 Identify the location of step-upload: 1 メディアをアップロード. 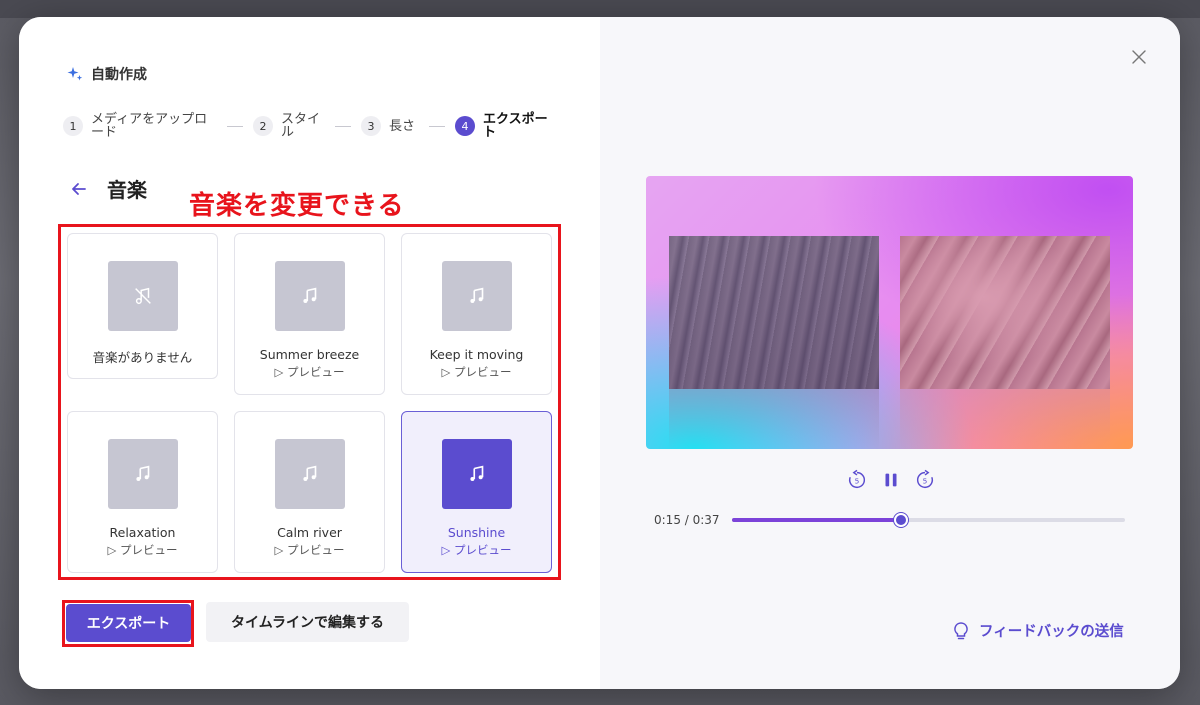
(140, 126).